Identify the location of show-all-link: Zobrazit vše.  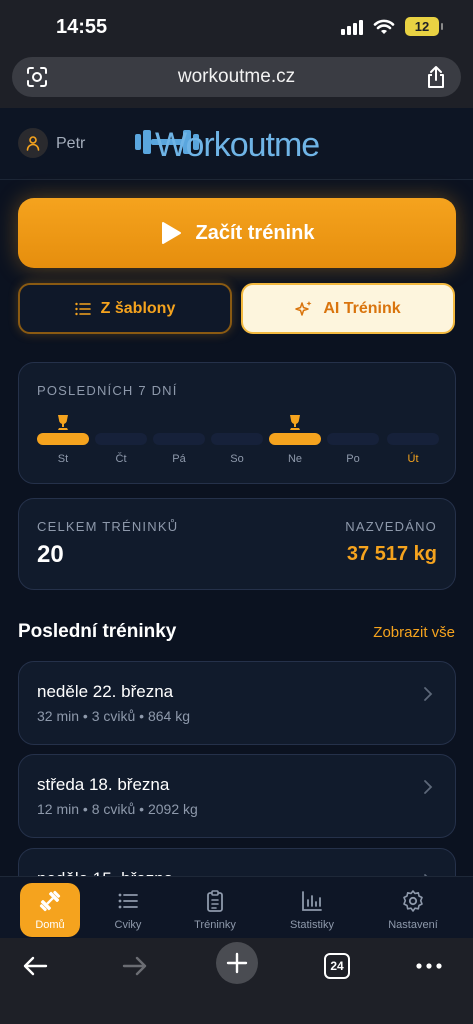
(414, 632).